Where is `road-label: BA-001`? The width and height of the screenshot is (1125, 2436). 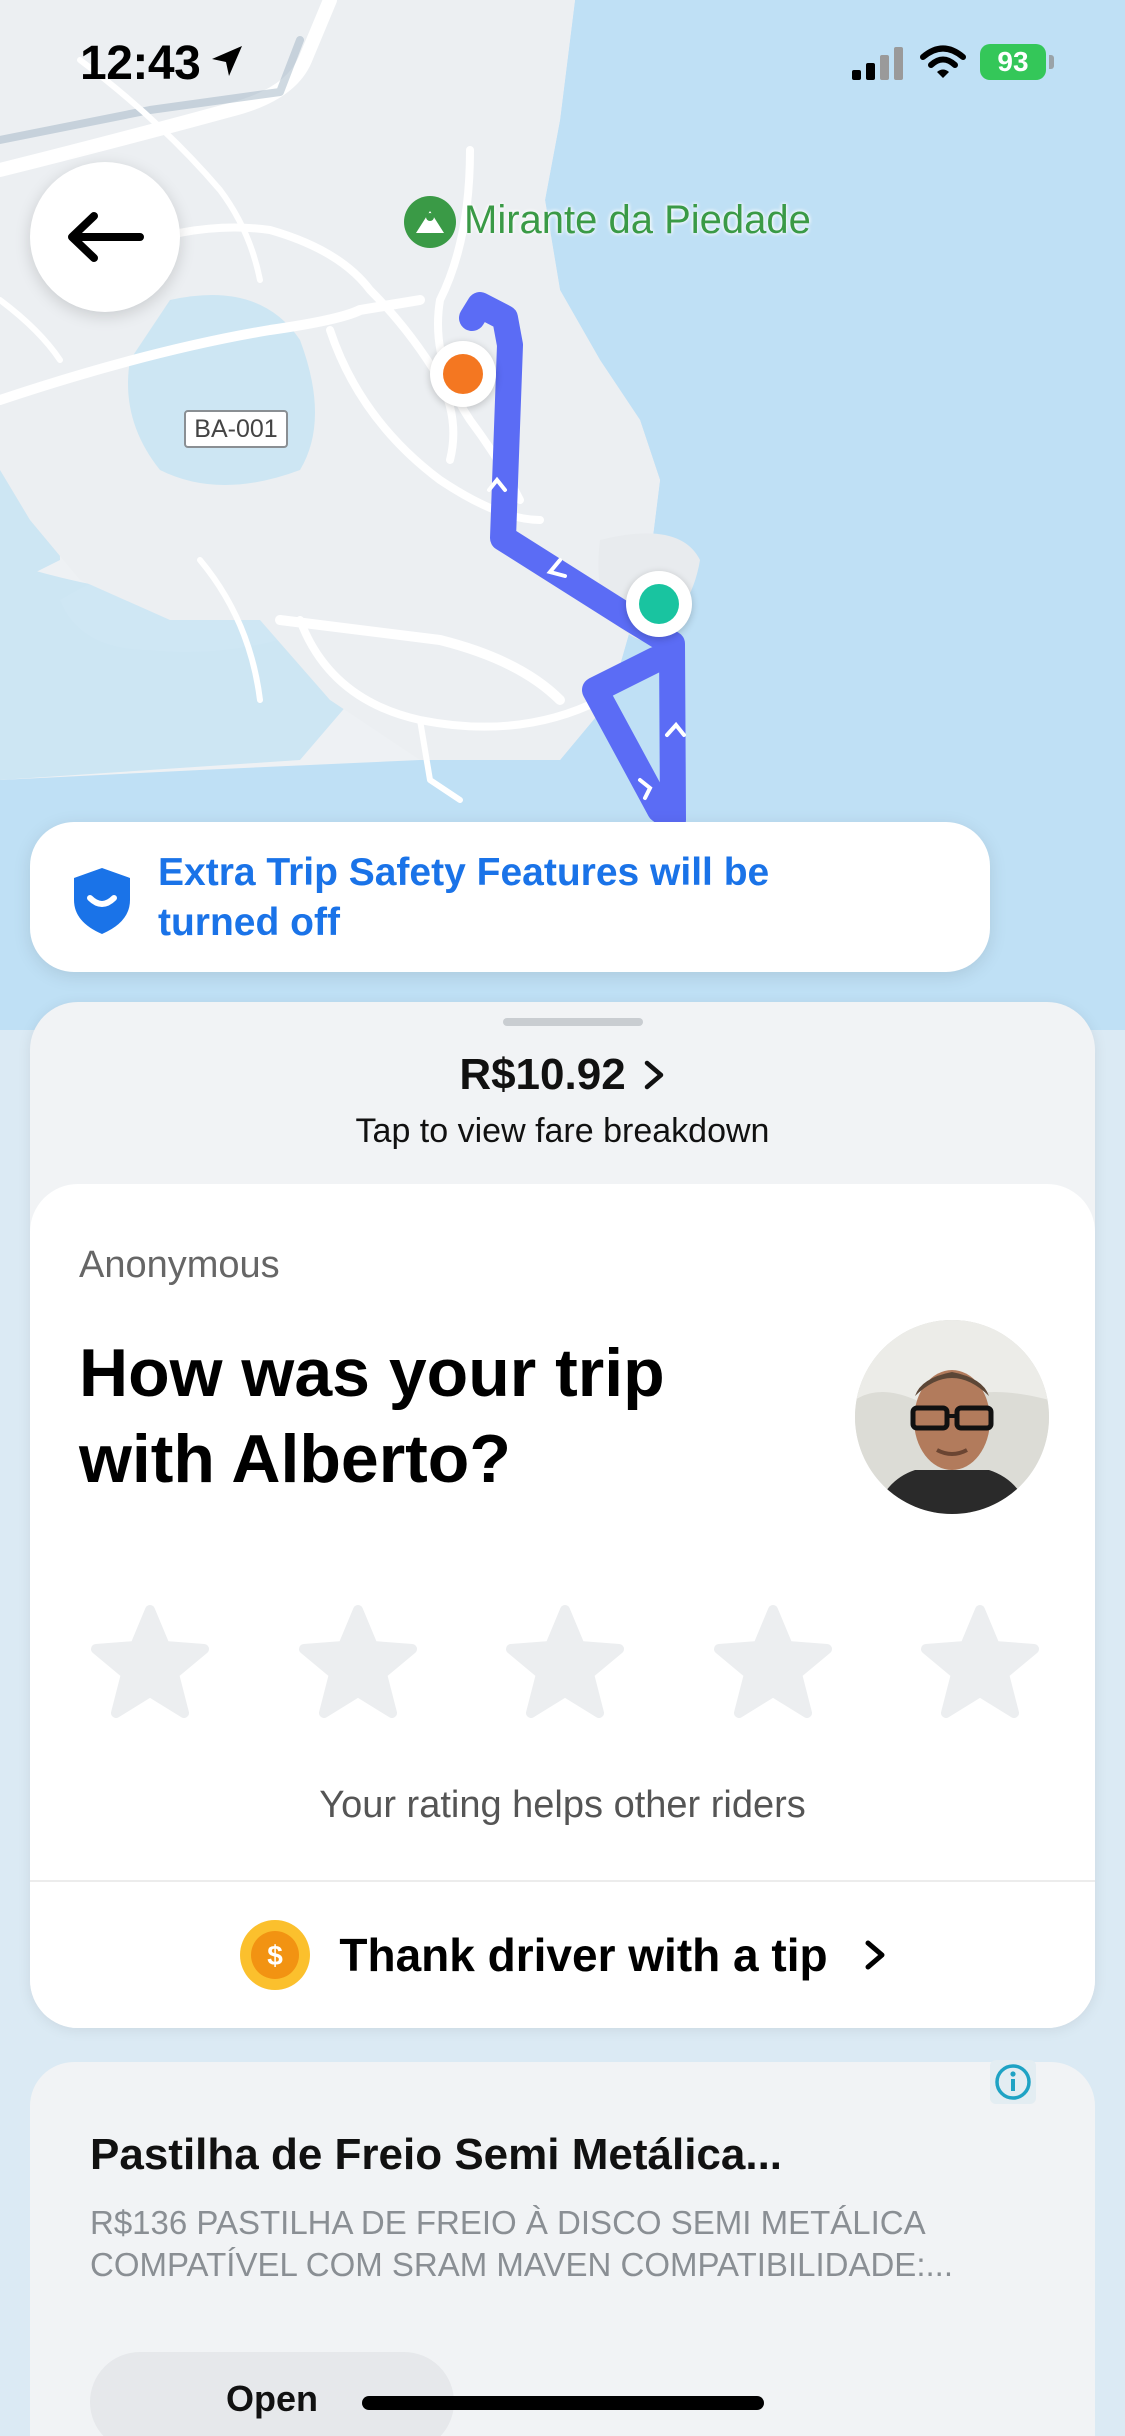 road-label: BA-001 is located at coordinates (236, 429).